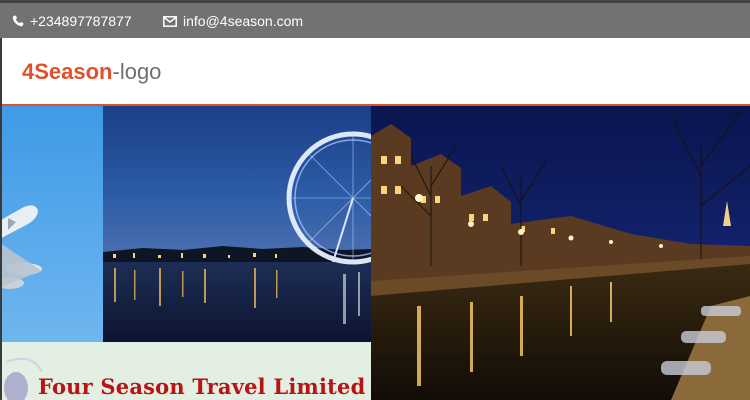 The height and width of the screenshot is (400, 750). Describe the element at coordinates (137, 71) in the screenshot. I see `logo-suffix: -logo` at that location.